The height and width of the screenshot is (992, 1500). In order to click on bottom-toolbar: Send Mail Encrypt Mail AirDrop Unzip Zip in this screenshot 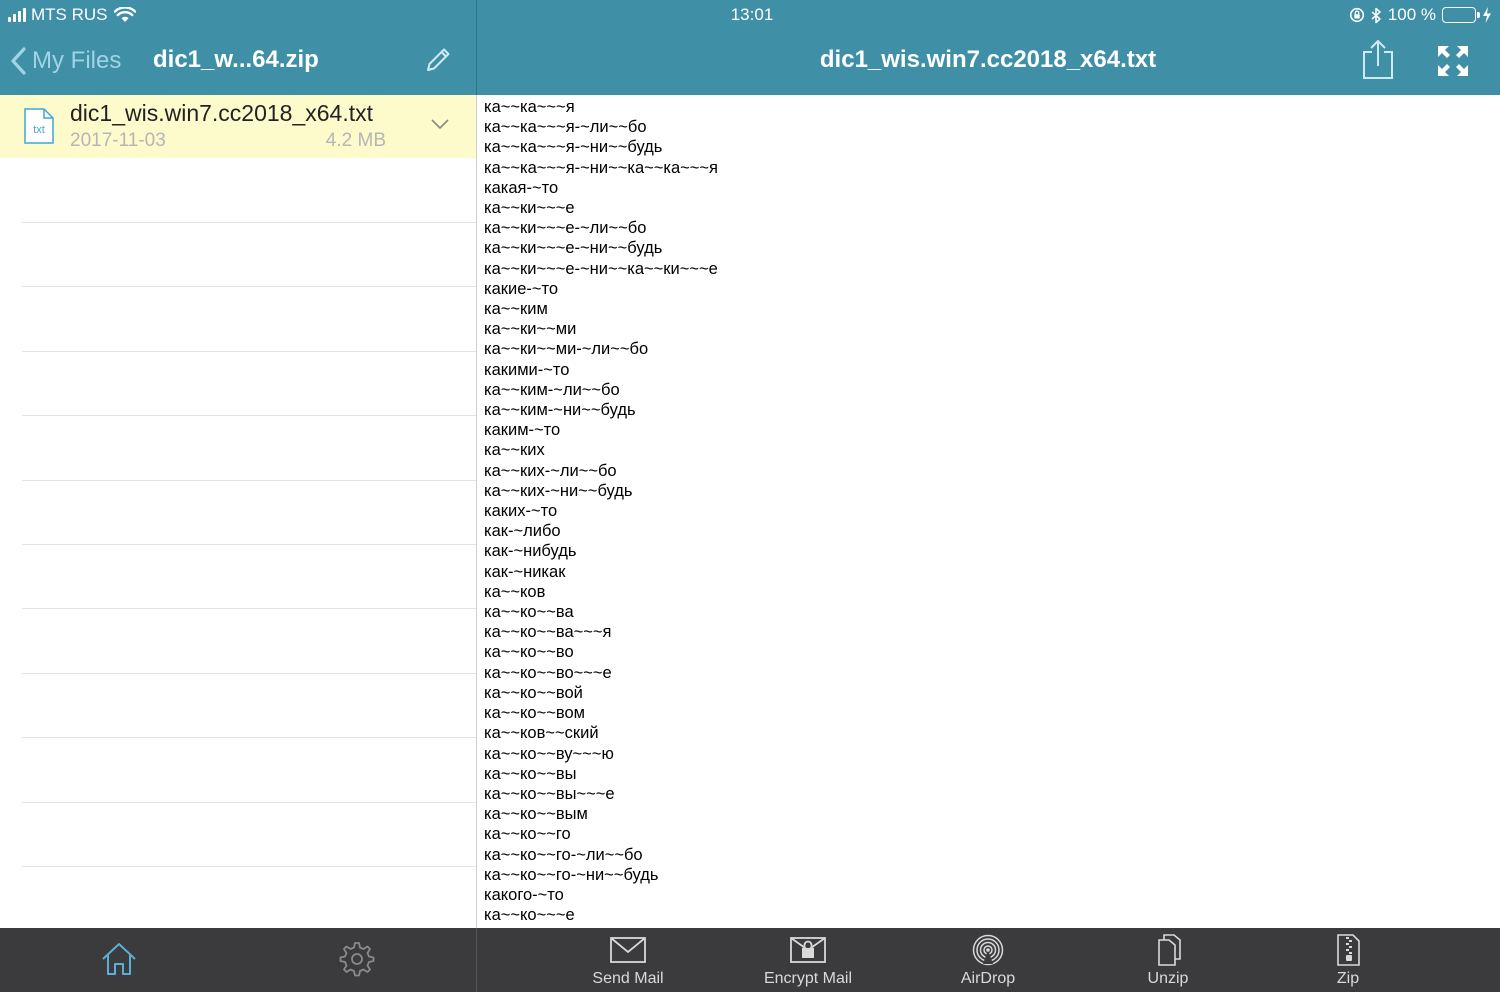, I will do `click(750, 960)`.